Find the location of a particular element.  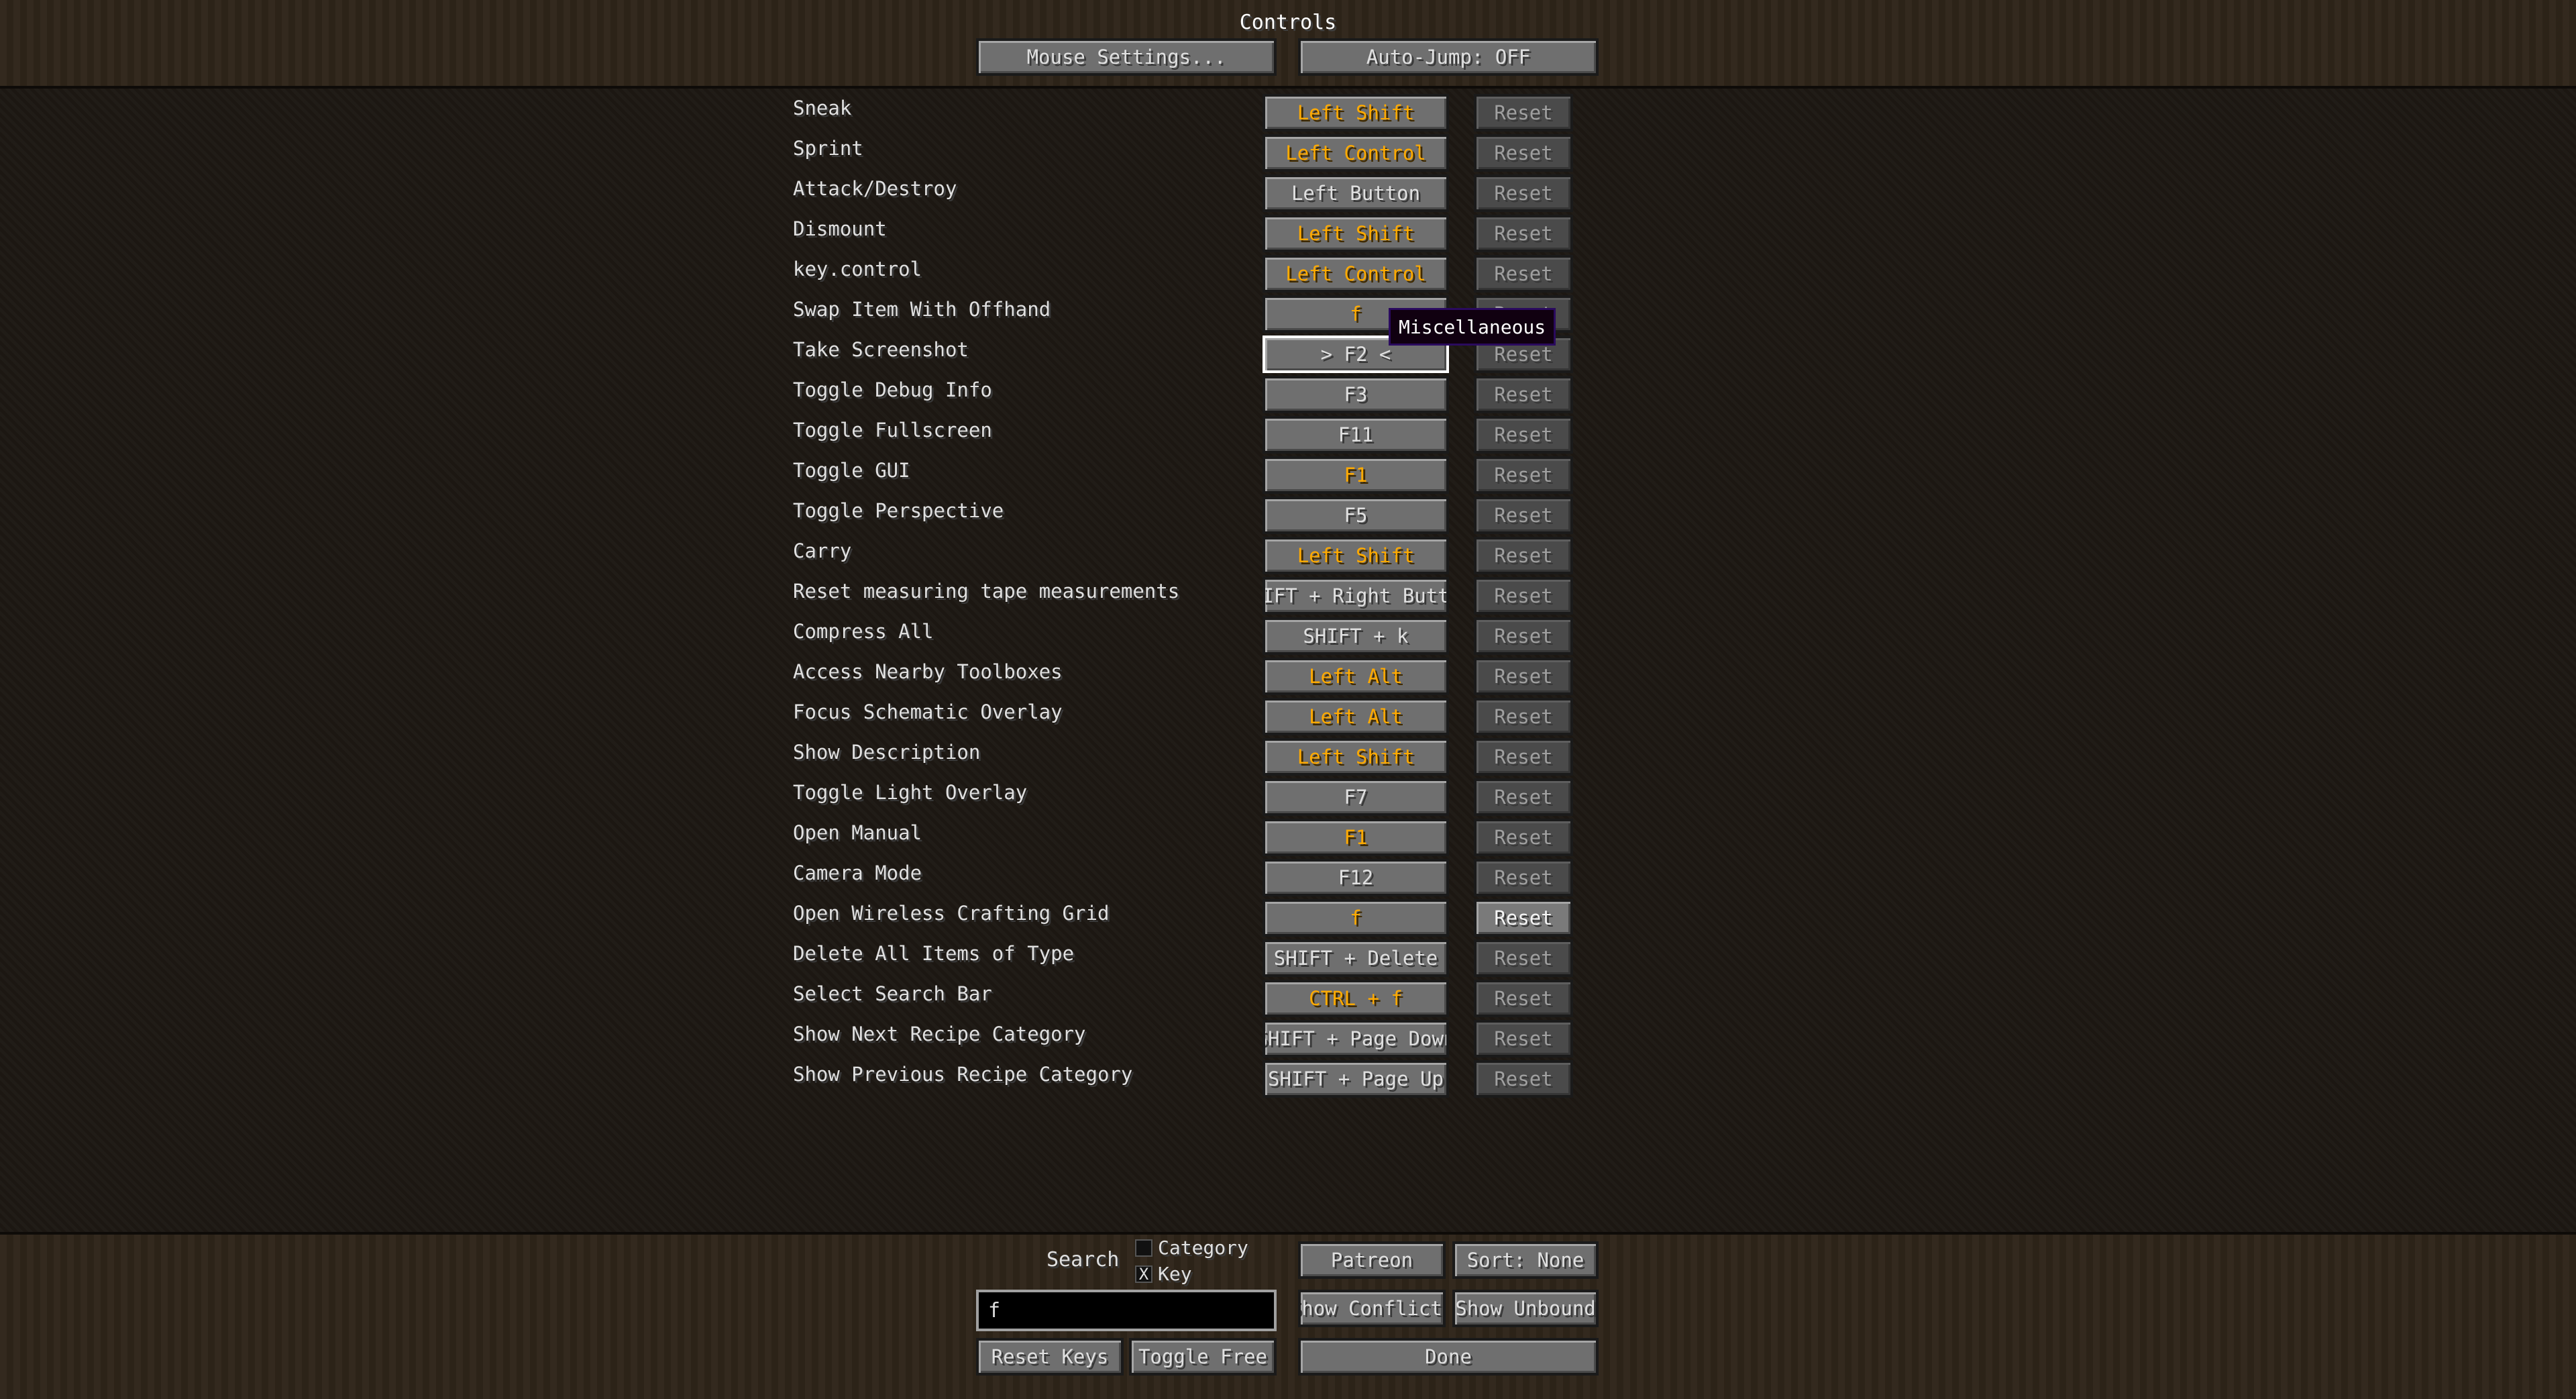

keybind-key-button: F12 is located at coordinates (1356, 878).